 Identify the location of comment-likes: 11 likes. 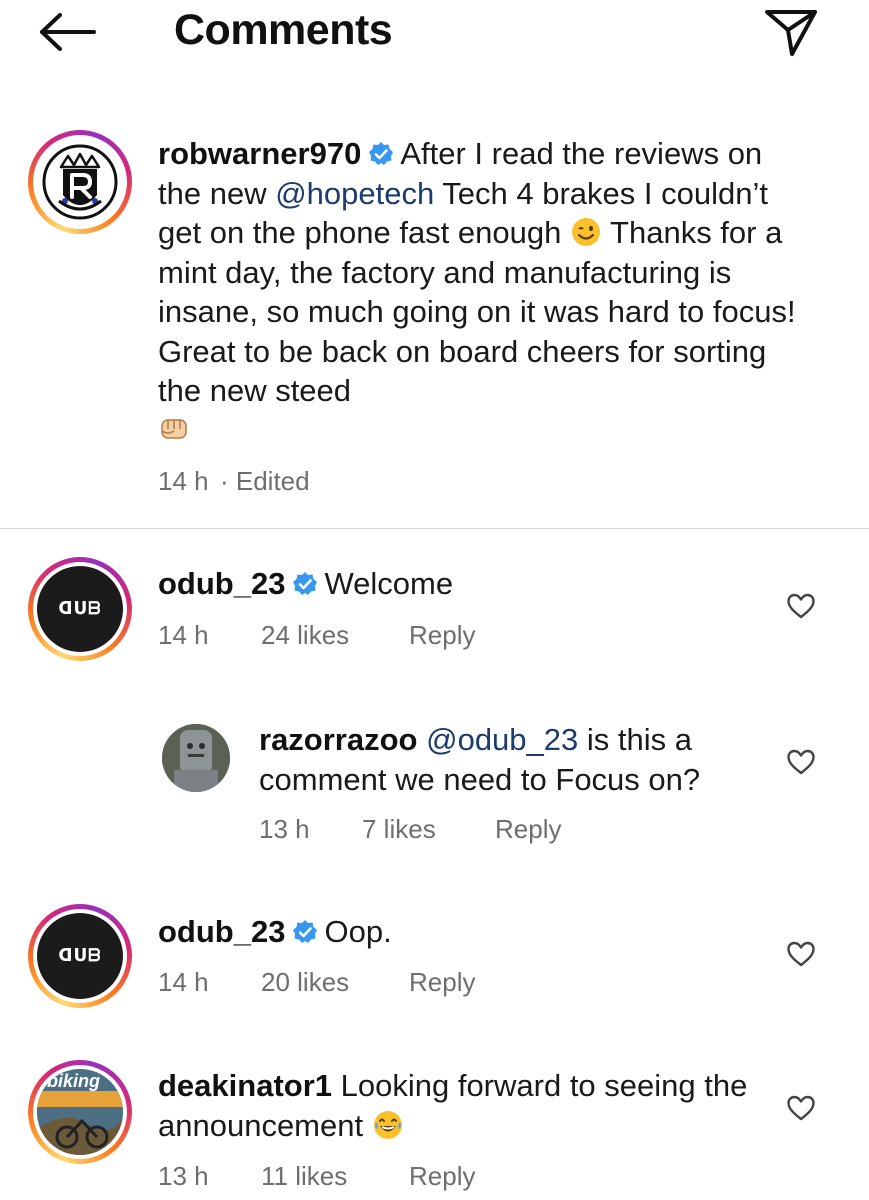
(304, 1176).